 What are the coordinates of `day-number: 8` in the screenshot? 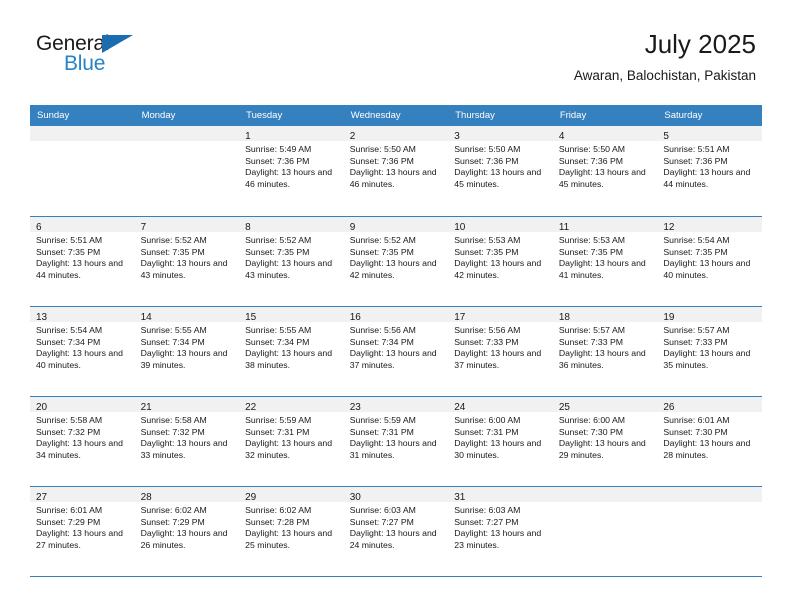 It's located at (248, 227).